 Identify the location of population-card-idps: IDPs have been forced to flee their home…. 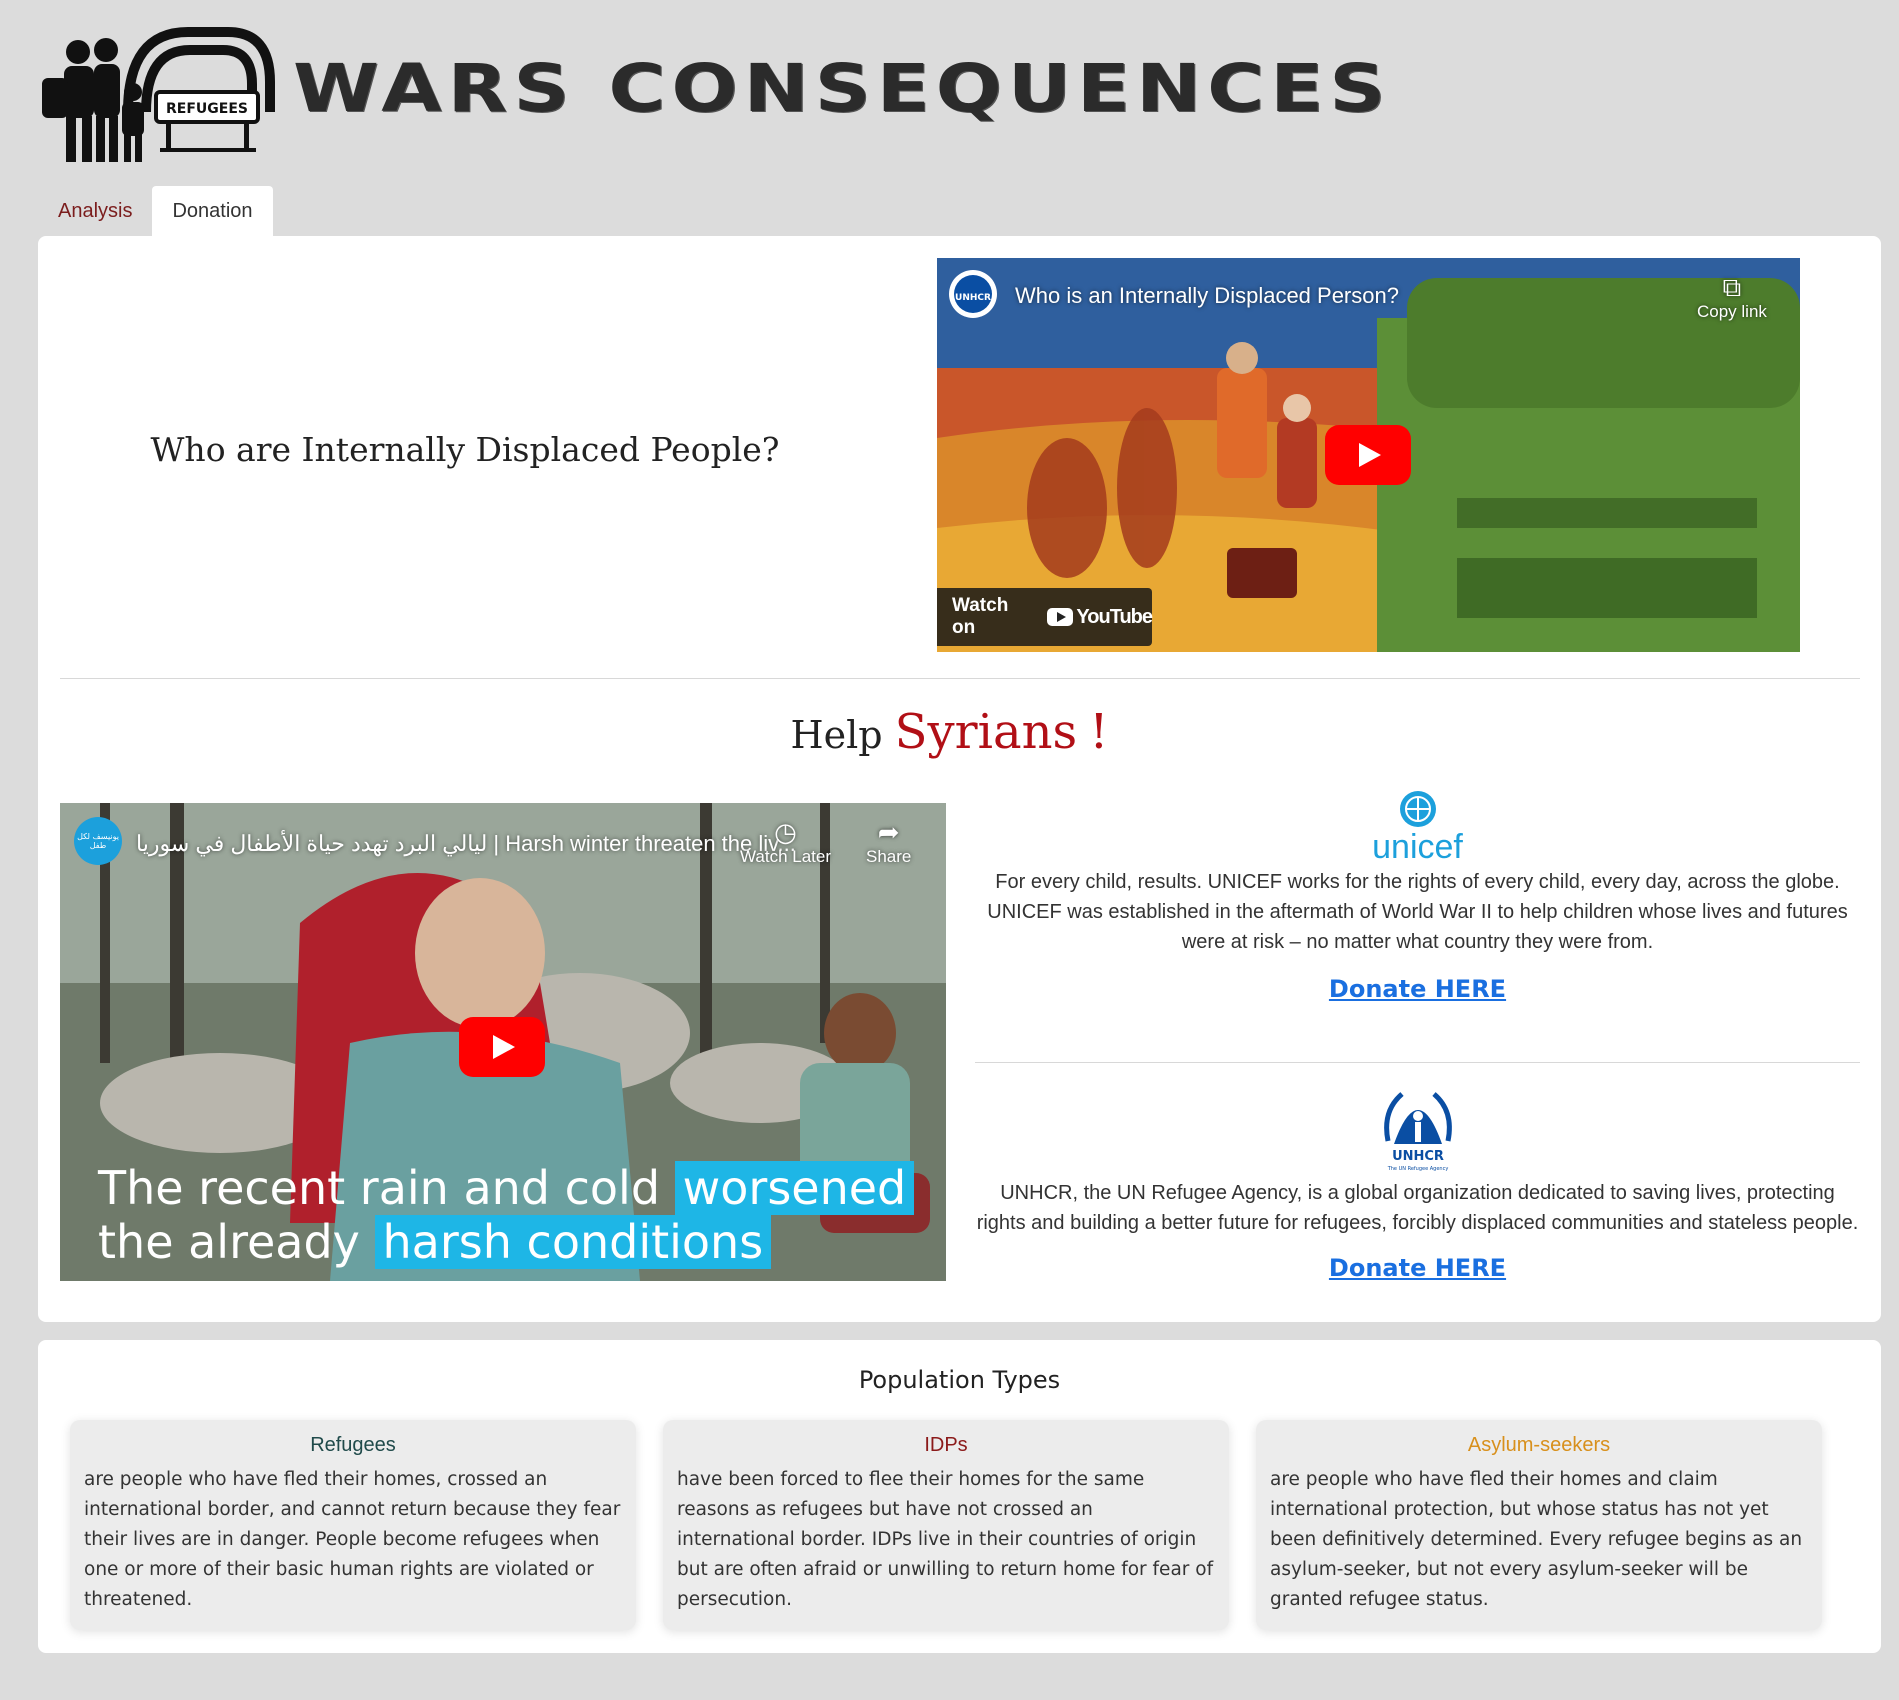
(946, 1525).